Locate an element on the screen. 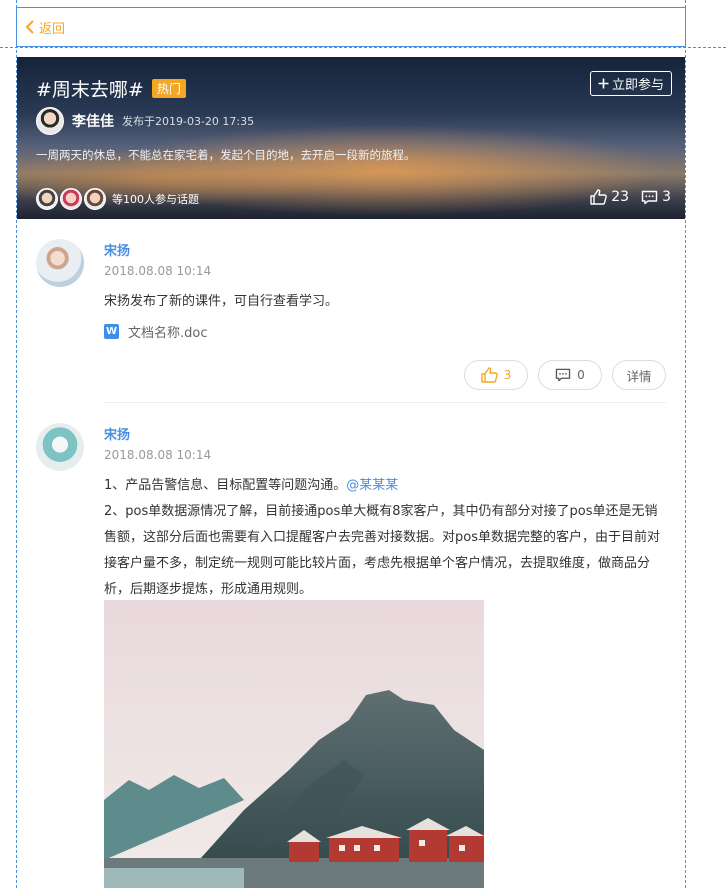 The height and width of the screenshot is (888, 726). chevron-left-icon is located at coordinates (29, 27).